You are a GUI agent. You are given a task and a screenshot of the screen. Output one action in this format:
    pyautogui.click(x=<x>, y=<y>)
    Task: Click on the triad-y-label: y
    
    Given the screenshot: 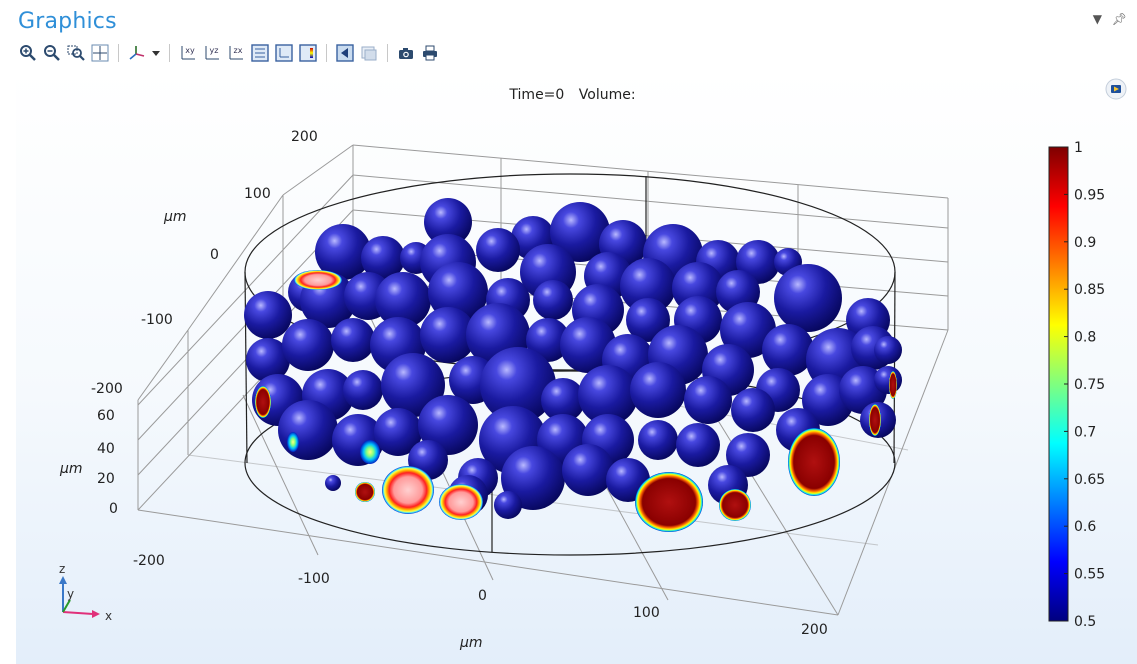 What is the action you would take?
    pyautogui.click(x=70, y=594)
    